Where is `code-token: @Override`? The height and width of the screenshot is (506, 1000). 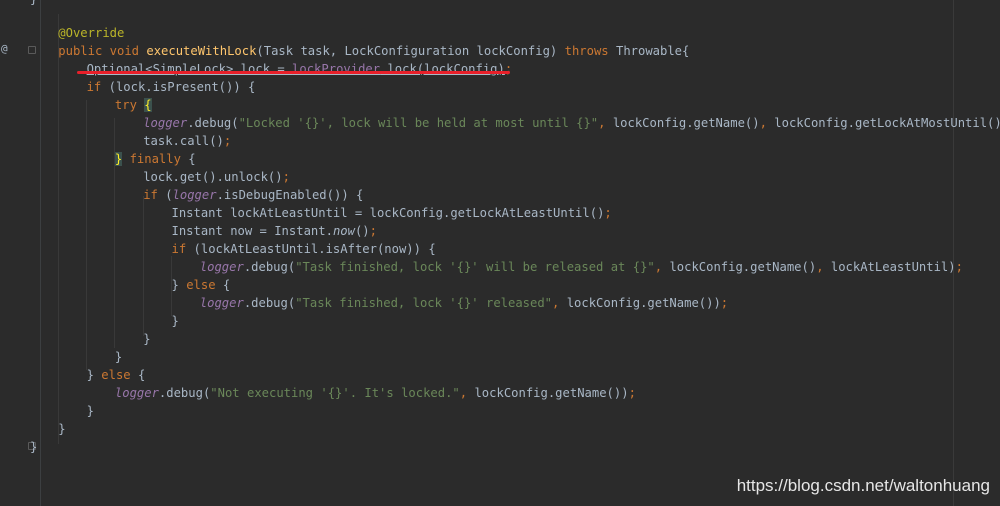
code-token: @Override is located at coordinates (91, 33).